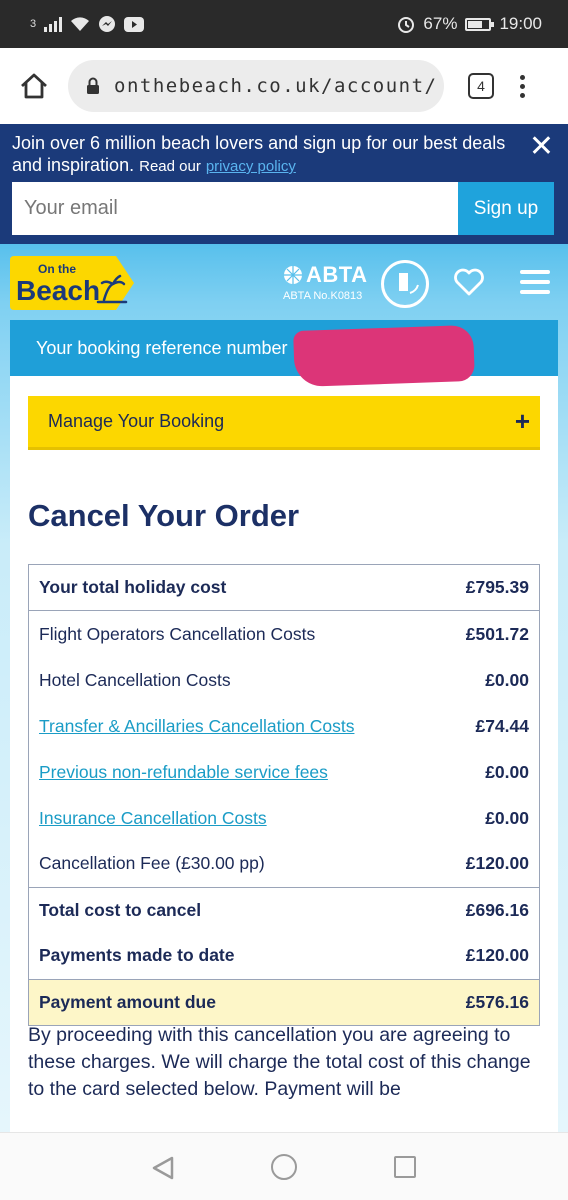 This screenshot has height=1200, width=568. I want to click on cost-row-cancellation-fee: Cancellation Fee (£30.00 pp) £120.00, so click(284, 864).